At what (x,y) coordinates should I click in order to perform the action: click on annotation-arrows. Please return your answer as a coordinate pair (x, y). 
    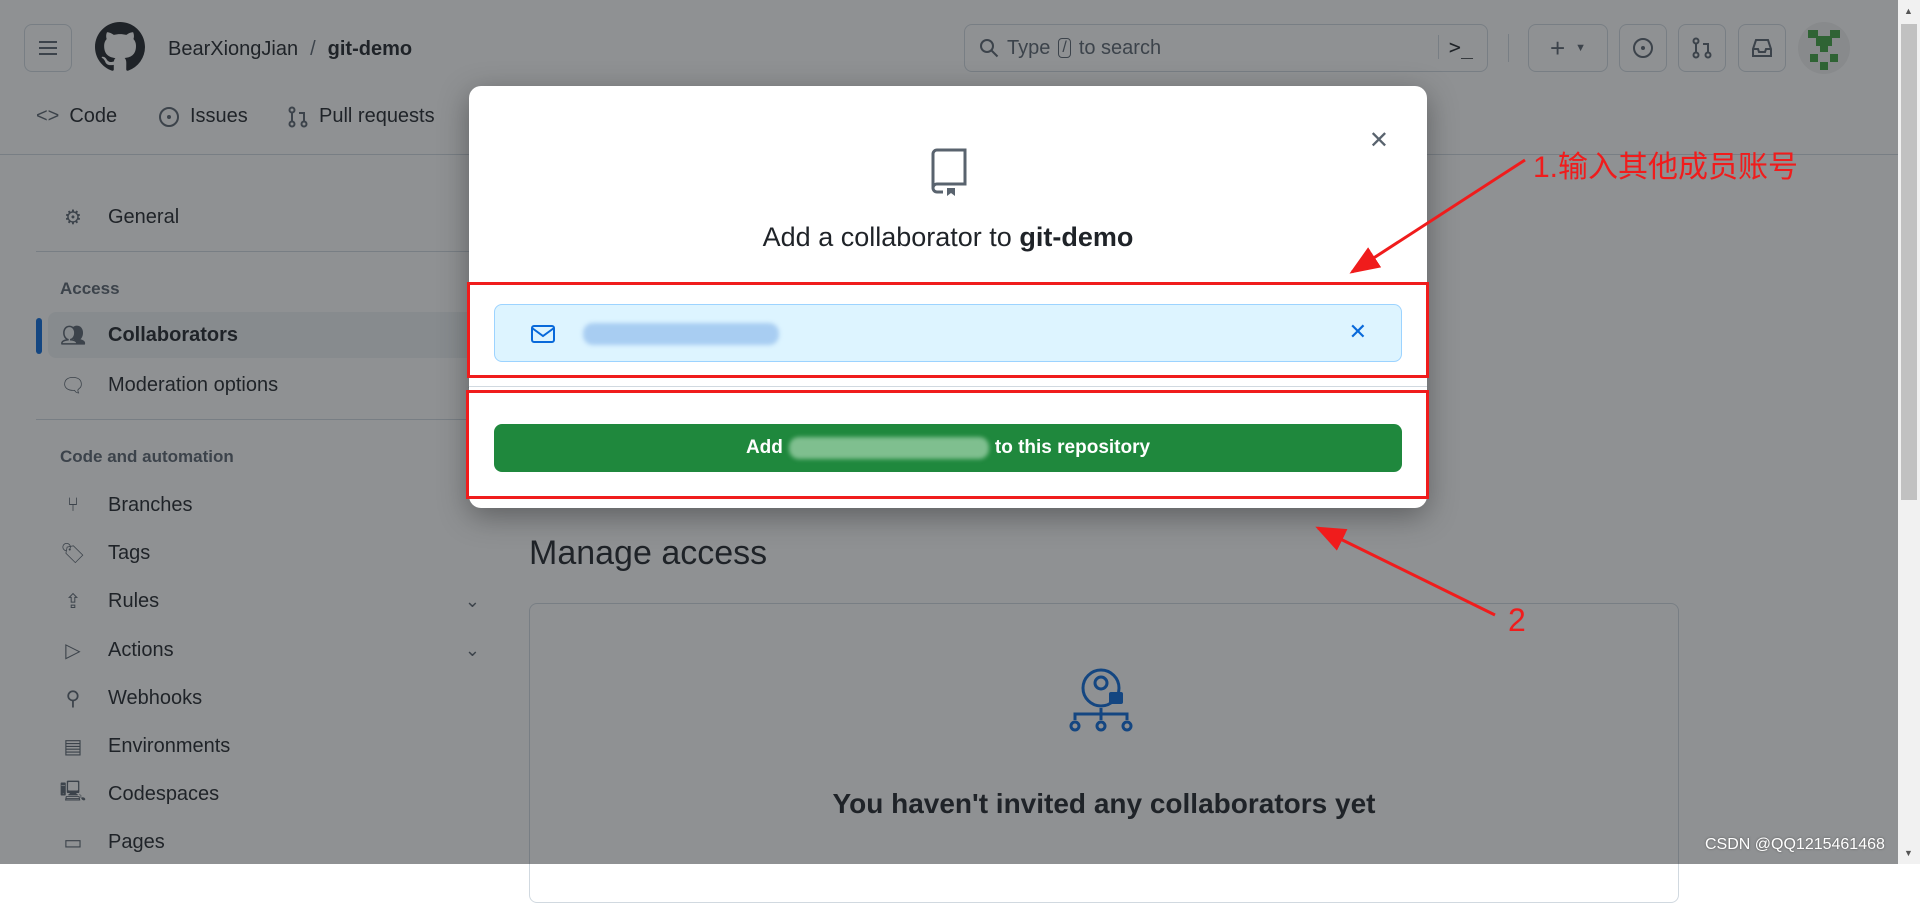
    Looking at the image, I should click on (1420, 387).